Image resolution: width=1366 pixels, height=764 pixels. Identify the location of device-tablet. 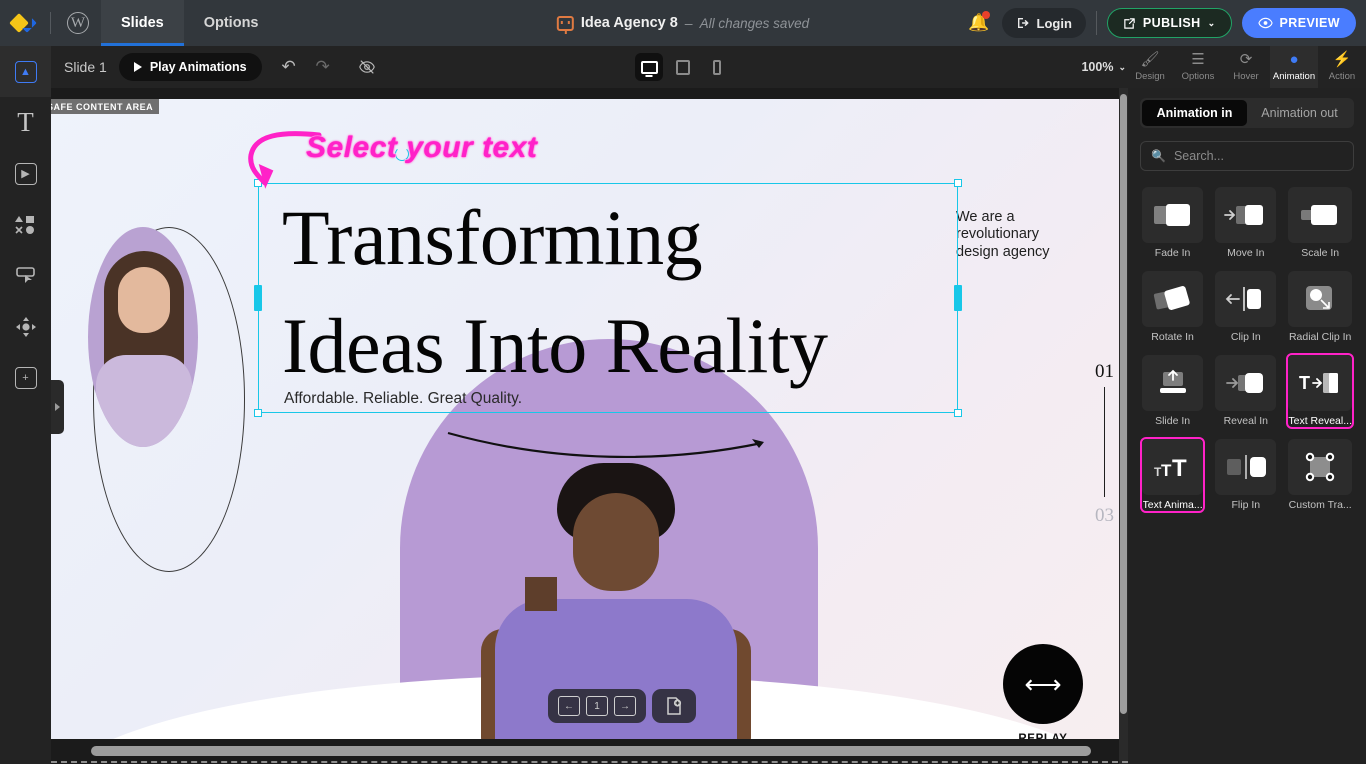
(683, 67).